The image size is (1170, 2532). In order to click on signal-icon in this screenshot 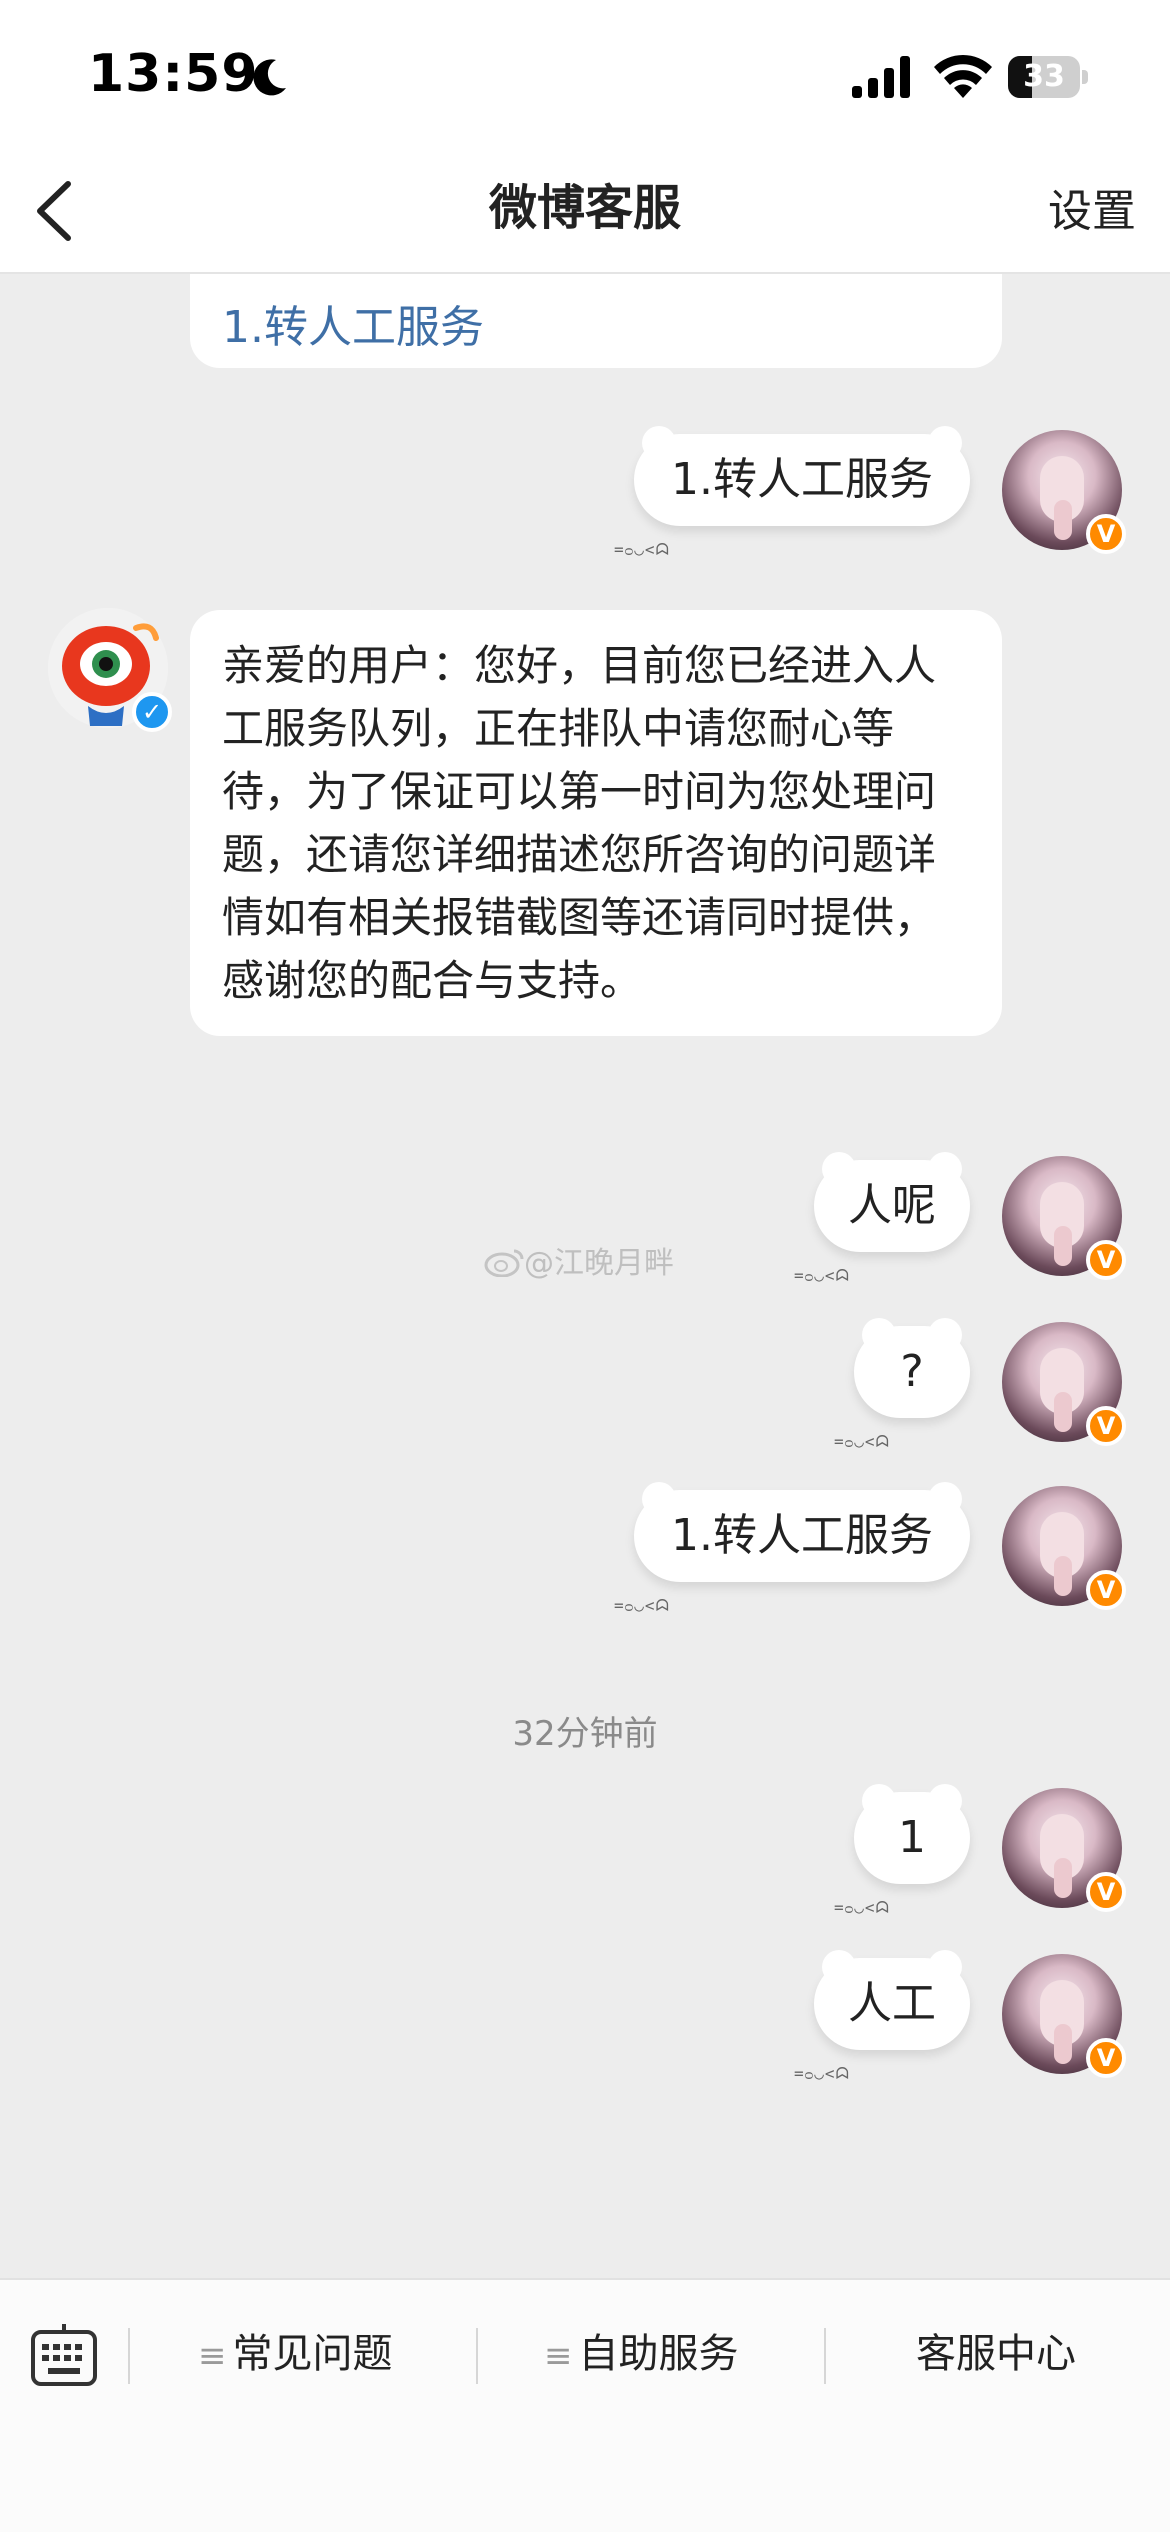, I will do `click(881, 77)`.